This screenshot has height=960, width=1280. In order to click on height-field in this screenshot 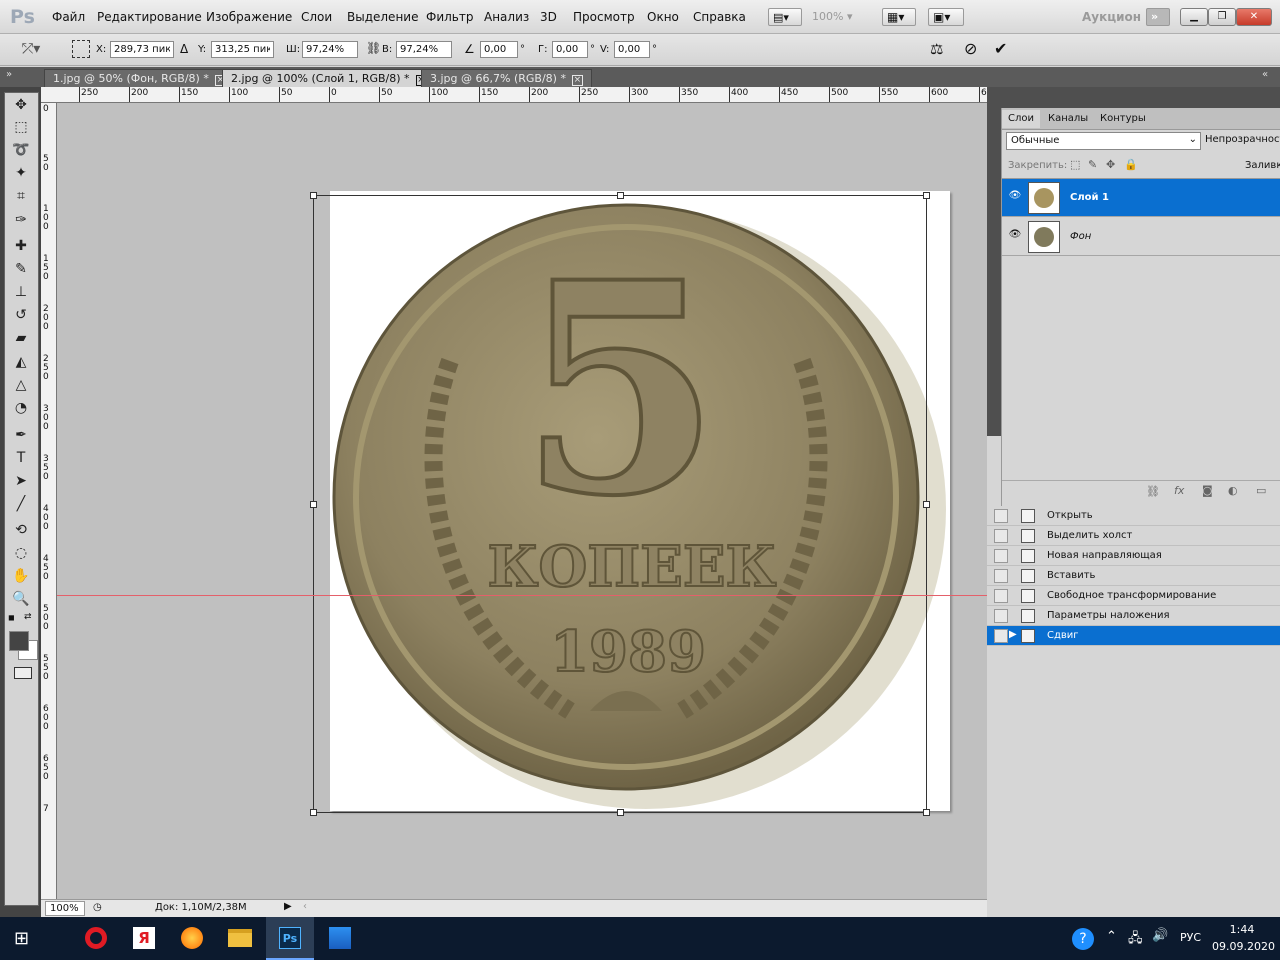, I will do `click(424, 49)`.